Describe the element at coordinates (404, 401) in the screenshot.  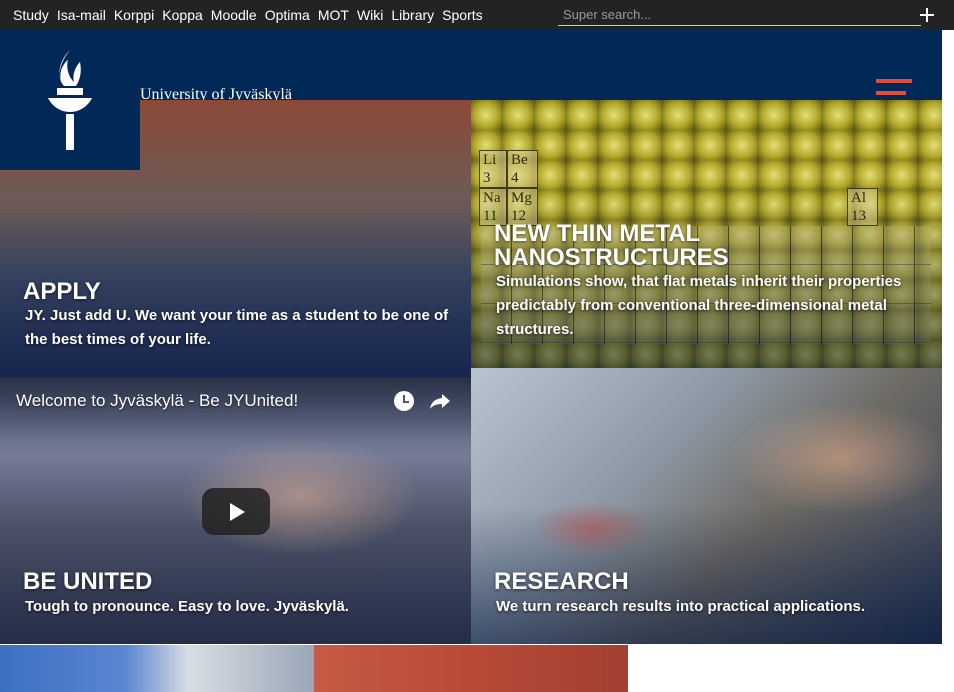
I see `watch-later-icon` at that location.